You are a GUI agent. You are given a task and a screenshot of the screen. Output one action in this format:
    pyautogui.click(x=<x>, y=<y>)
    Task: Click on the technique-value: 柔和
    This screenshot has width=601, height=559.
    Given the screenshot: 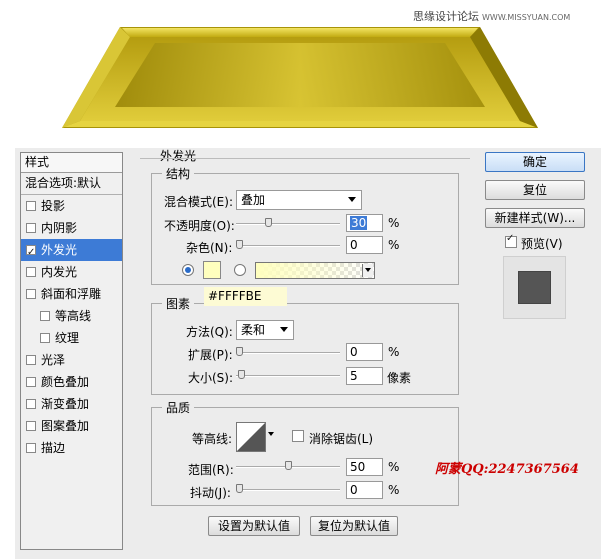 What is the action you would take?
    pyautogui.click(x=253, y=330)
    